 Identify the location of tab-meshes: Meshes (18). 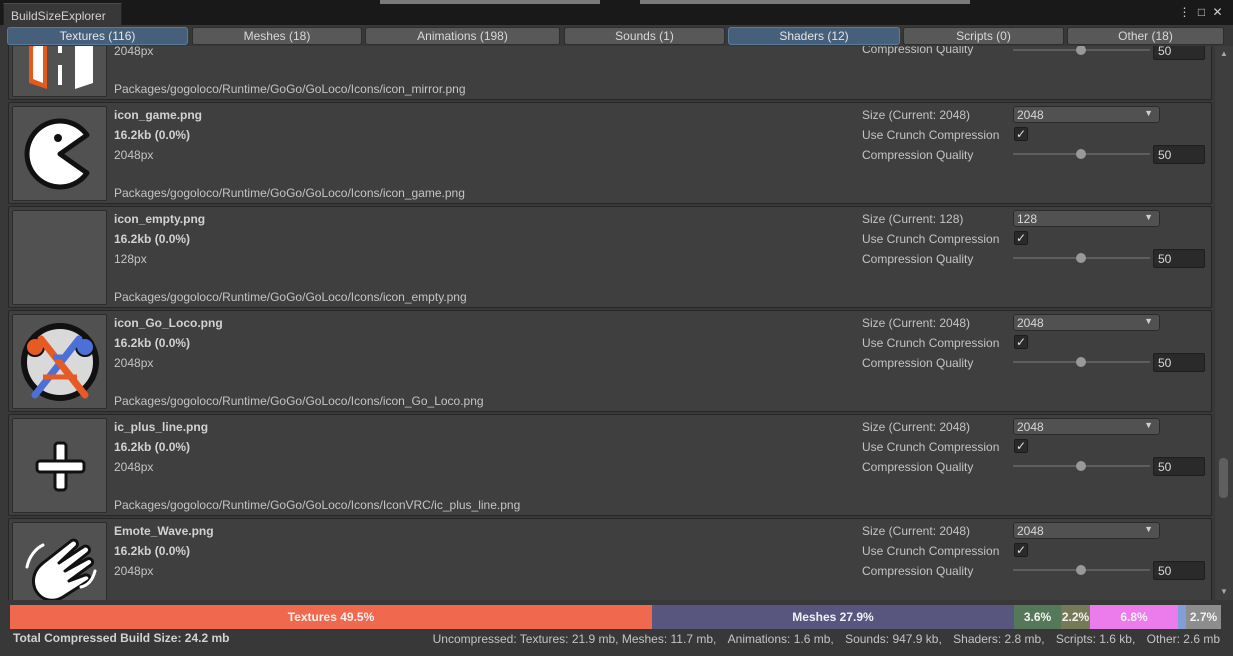
(277, 36).